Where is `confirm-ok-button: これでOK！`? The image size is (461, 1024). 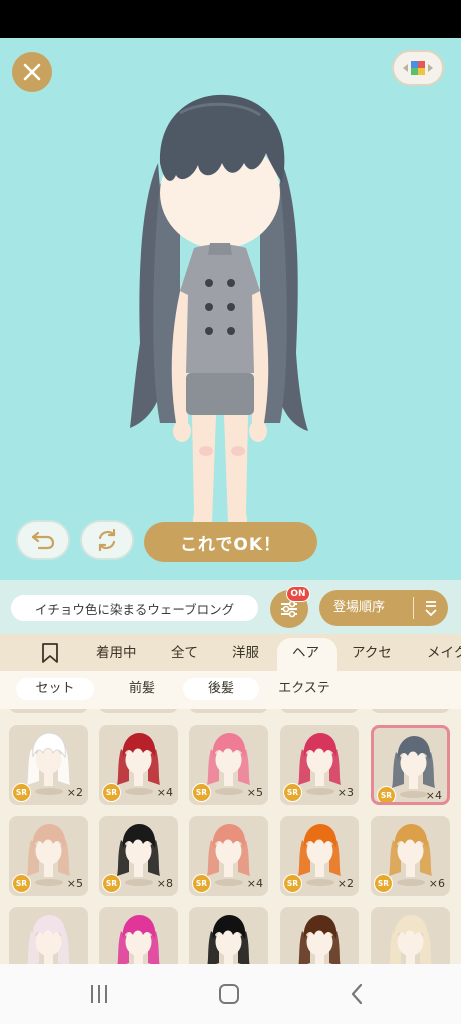
confirm-ok-button: これでOK！ is located at coordinates (230, 542).